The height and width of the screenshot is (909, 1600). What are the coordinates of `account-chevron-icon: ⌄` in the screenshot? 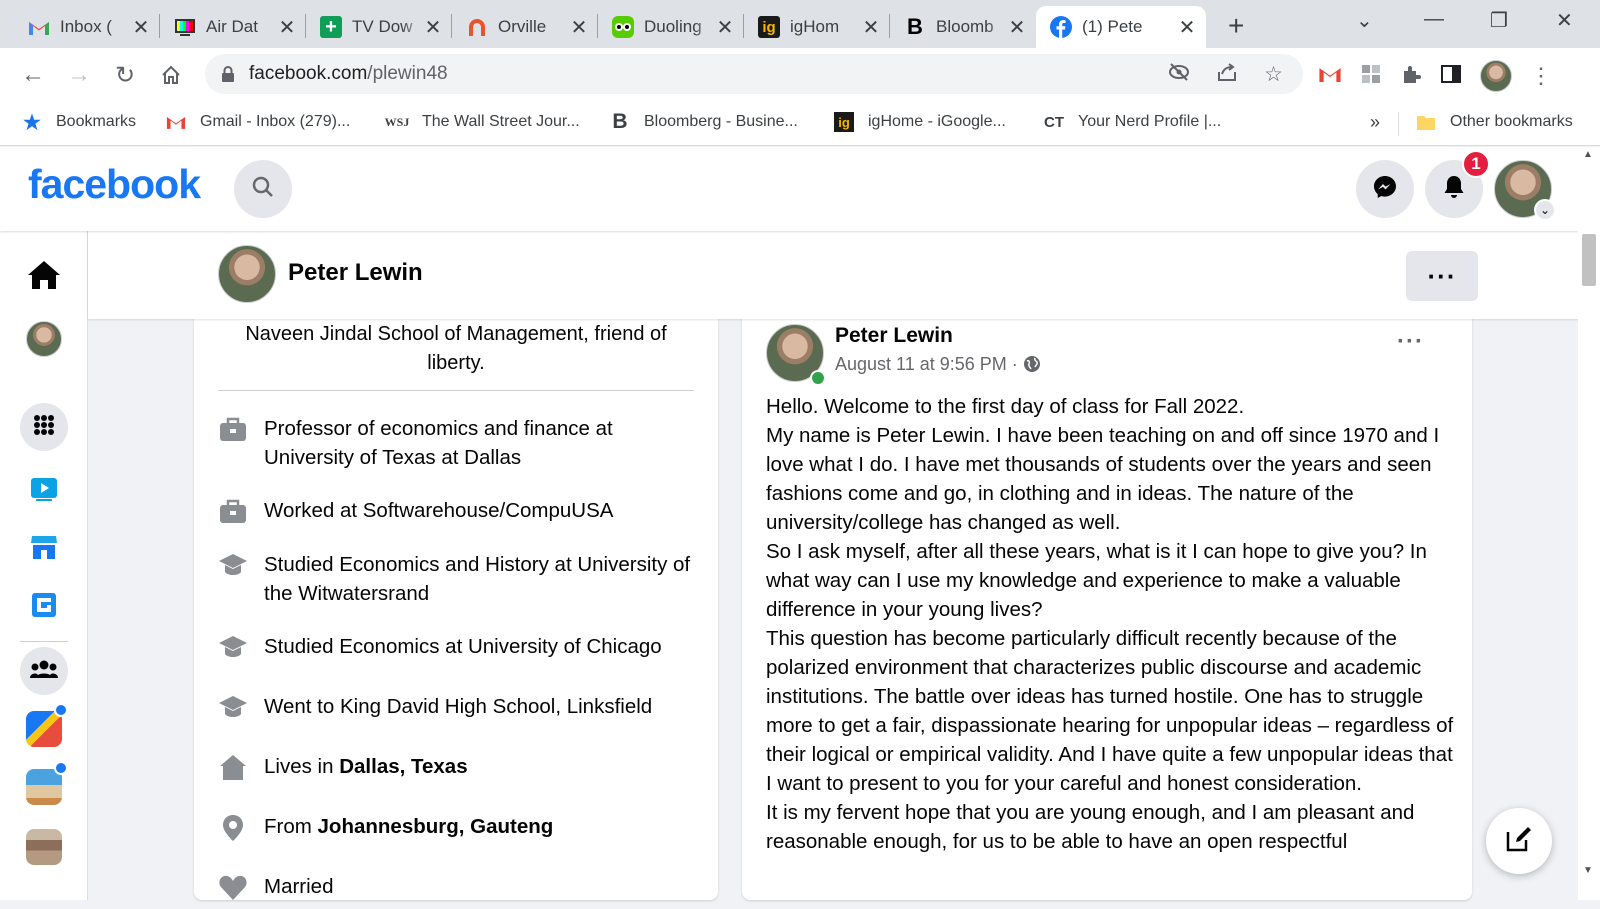 It's located at (1545, 210).